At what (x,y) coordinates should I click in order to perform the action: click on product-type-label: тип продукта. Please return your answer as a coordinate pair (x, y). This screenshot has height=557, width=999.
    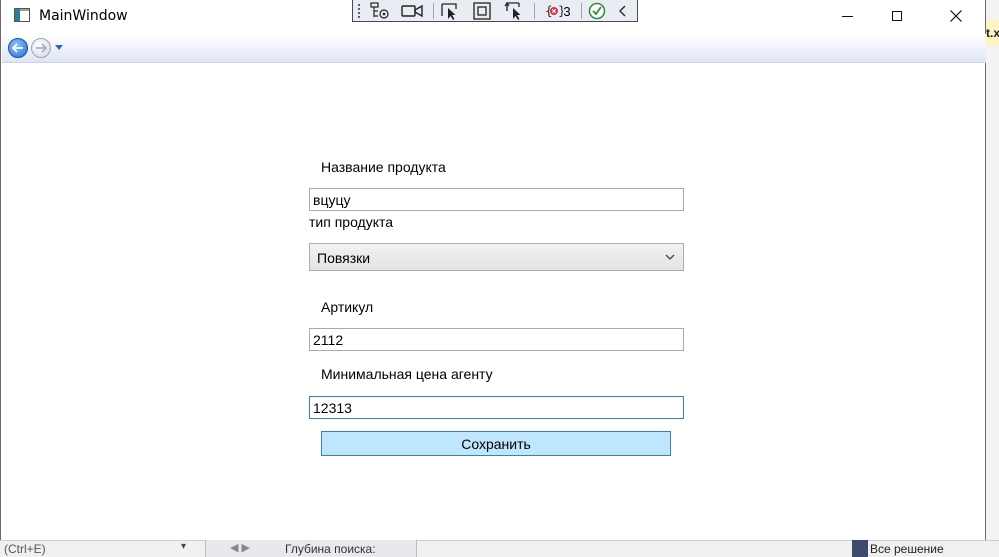
    Looking at the image, I should click on (351, 222).